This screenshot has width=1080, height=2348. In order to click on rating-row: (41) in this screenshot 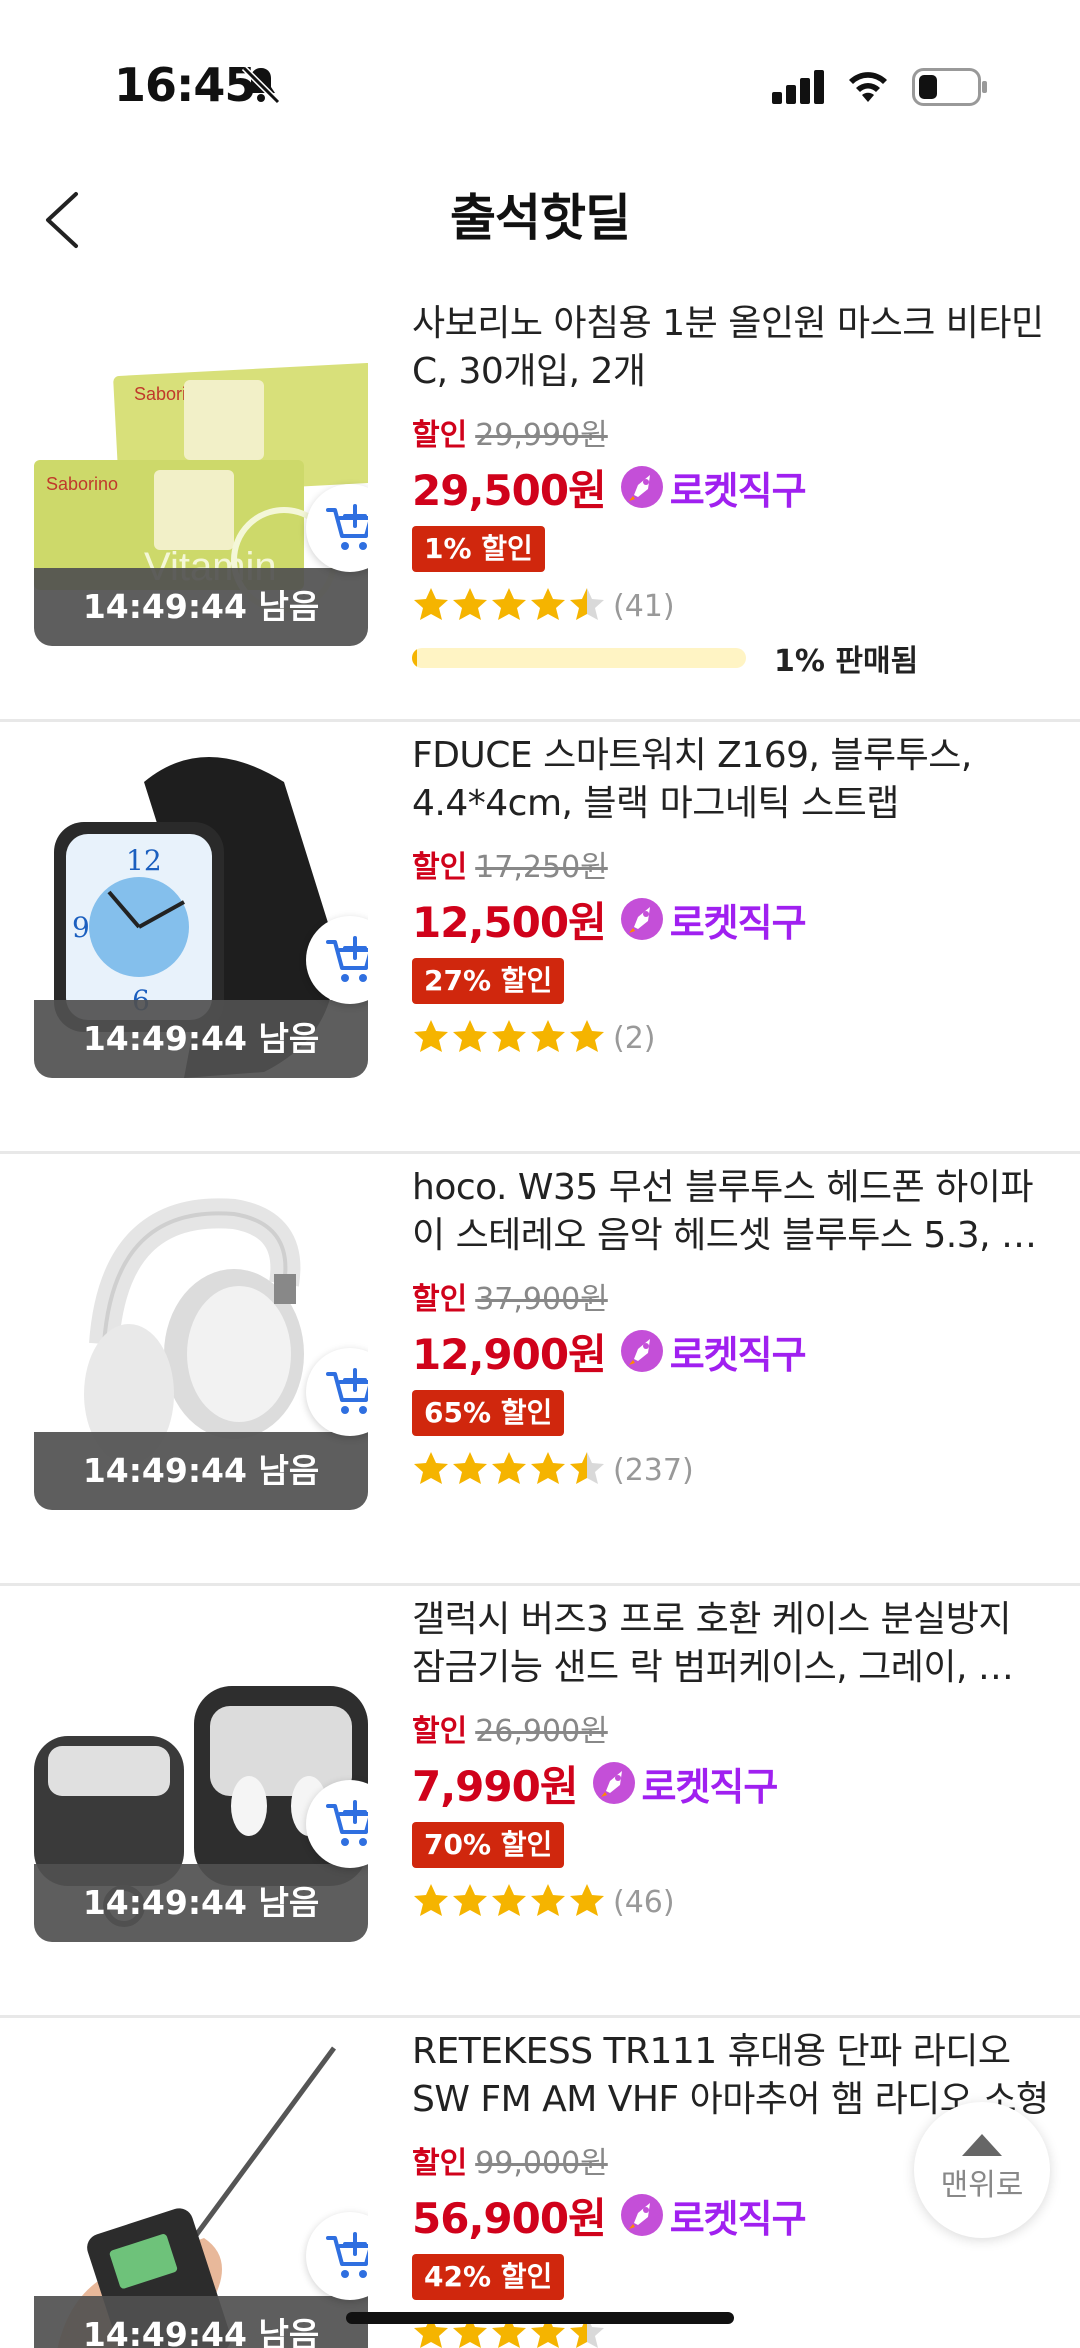, I will do `click(732, 606)`.